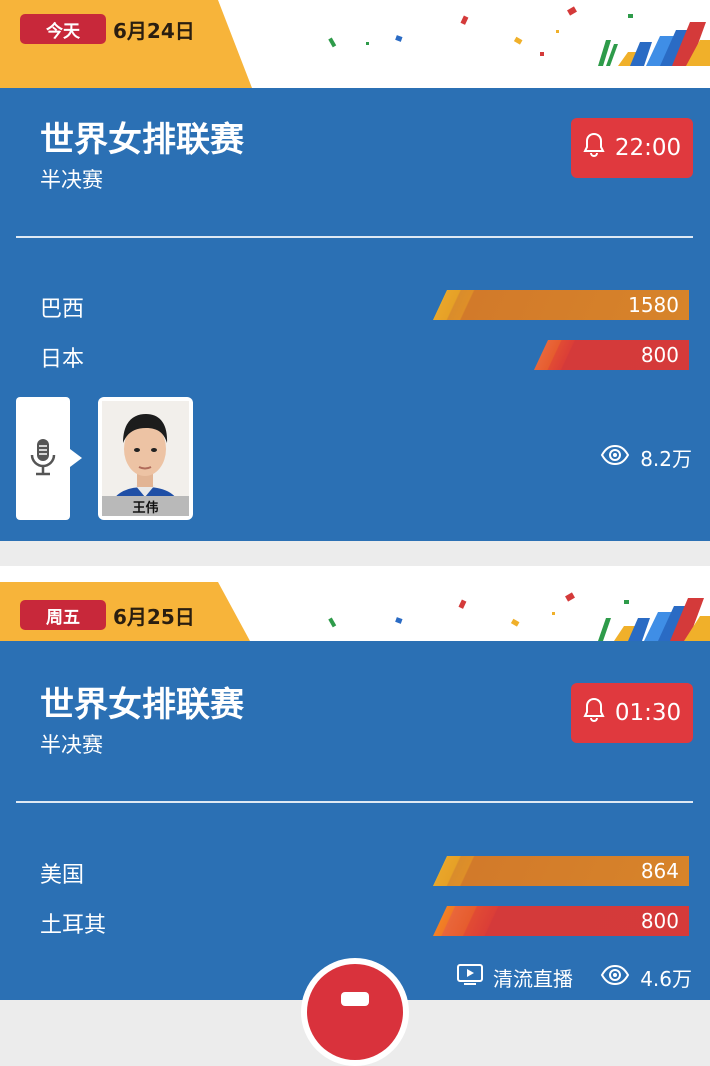  I want to click on day-header-1: 今天 6月24日, so click(355, 44).